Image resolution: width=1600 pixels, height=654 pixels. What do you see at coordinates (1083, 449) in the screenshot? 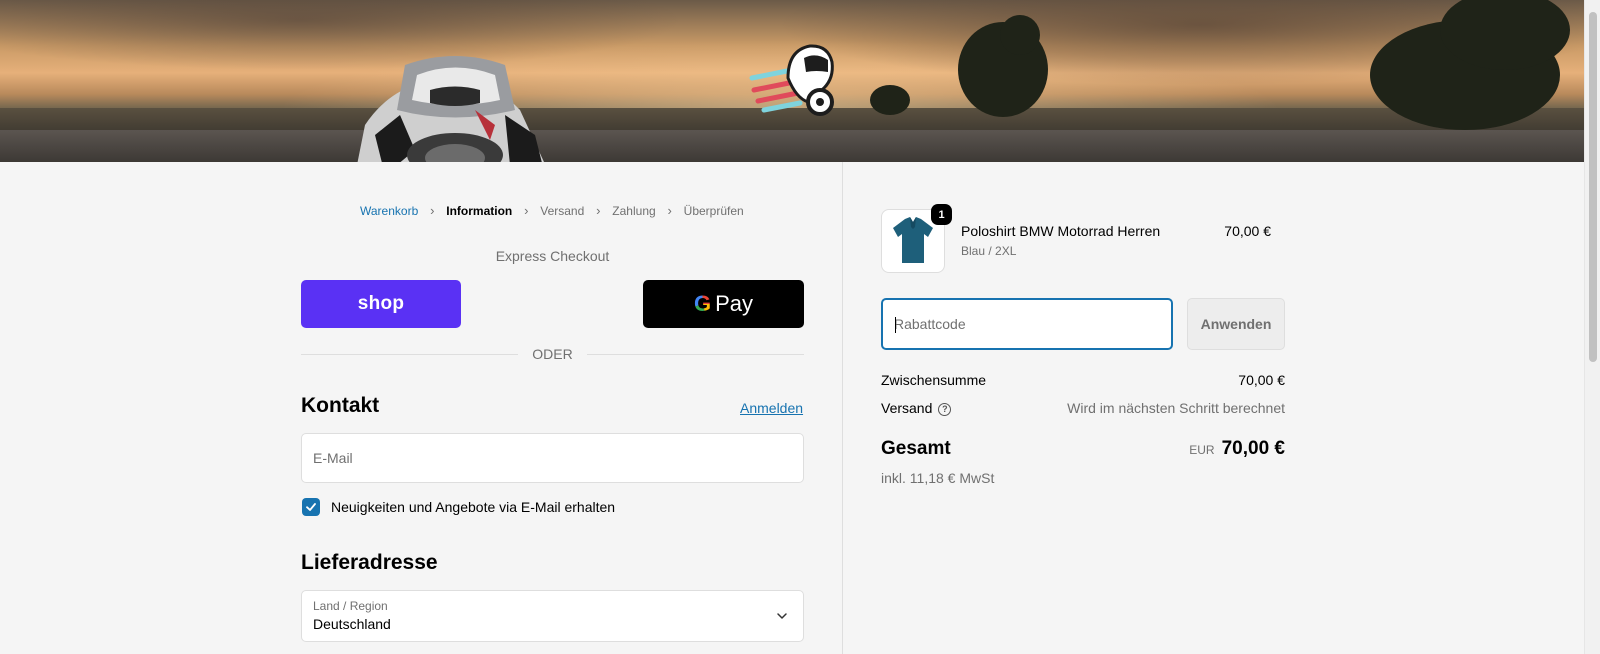
I see `total-row: Gesamt EUR 70,00 €` at bounding box center [1083, 449].